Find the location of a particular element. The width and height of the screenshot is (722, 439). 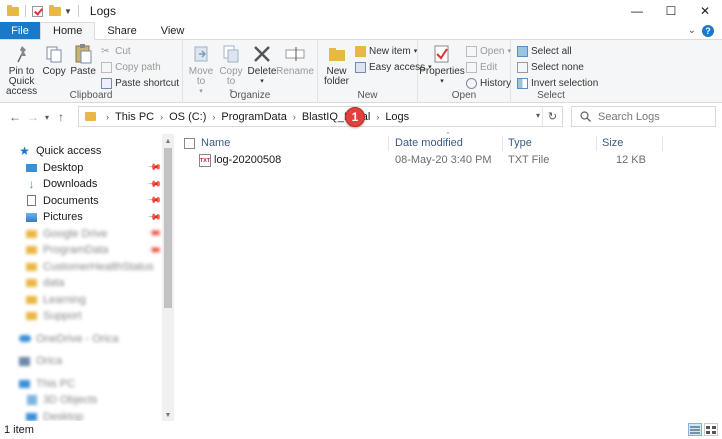

large-icons-view-icon is located at coordinates (711, 429).